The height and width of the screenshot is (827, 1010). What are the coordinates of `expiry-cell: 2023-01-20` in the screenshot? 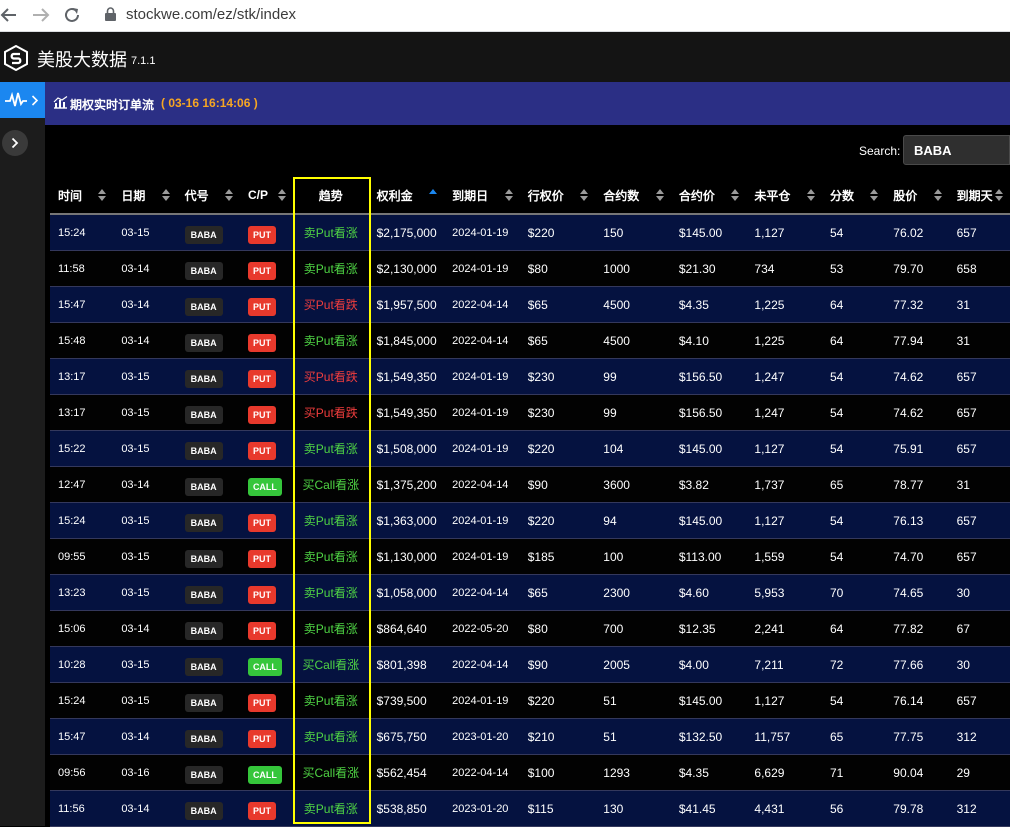 It's located at (482, 808).